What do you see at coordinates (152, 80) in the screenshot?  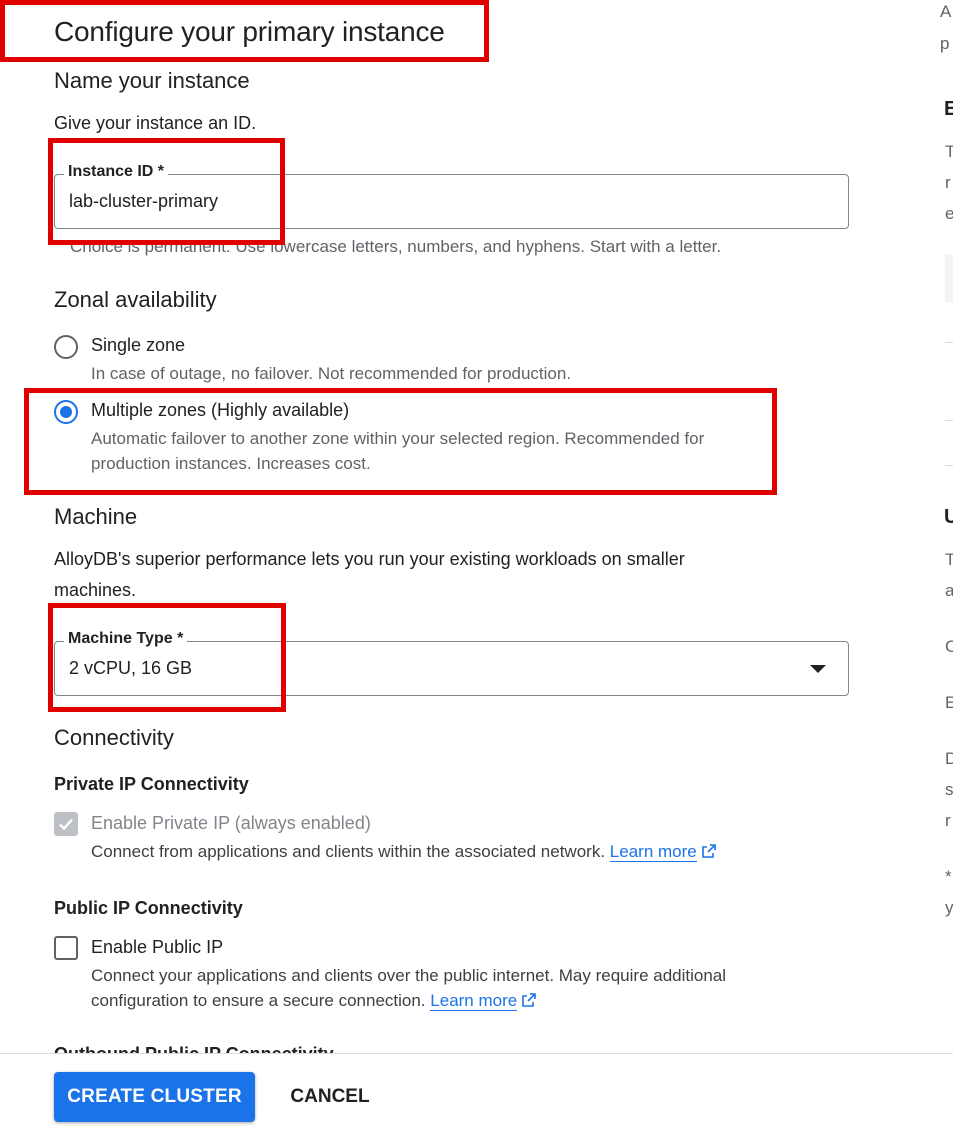 I see `name-instance-heading: Name your instance` at bounding box center [152, 80].